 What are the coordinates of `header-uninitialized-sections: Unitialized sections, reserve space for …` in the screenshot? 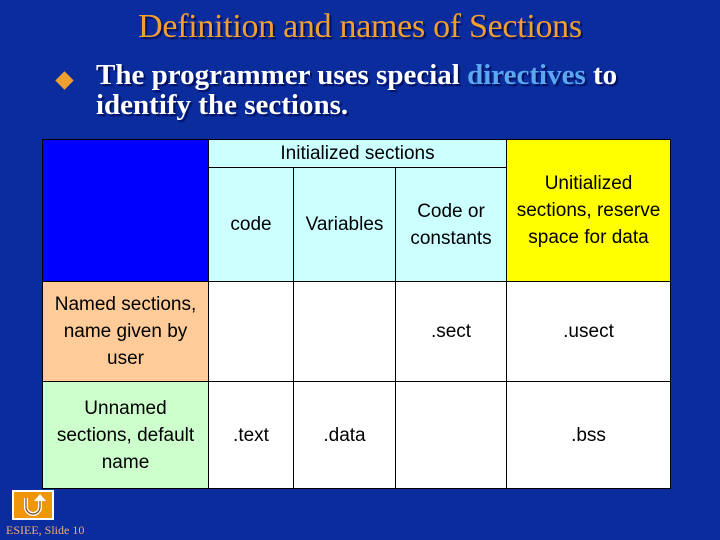 It's located at (589, 210).